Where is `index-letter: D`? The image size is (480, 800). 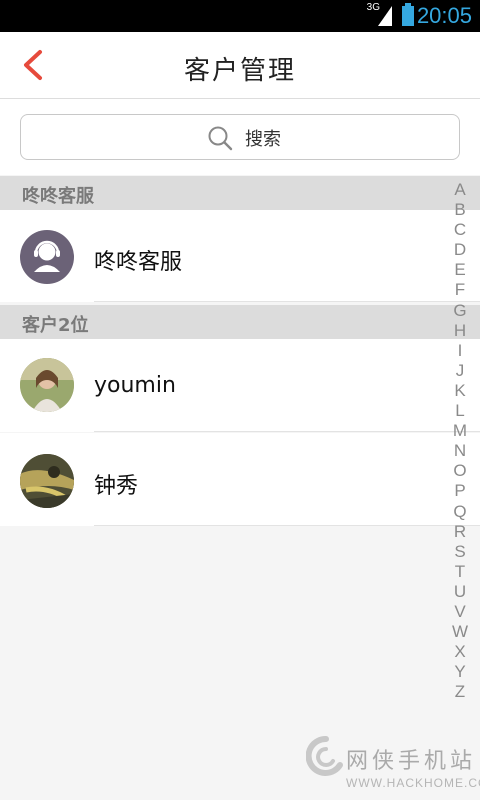
index-letter: D is located at coordinates (460, 250).